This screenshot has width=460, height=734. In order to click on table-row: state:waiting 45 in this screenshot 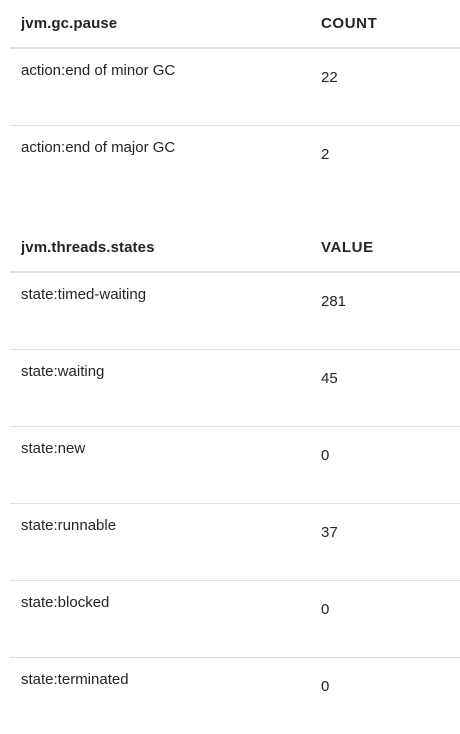, I will do `click(235, 388)`.